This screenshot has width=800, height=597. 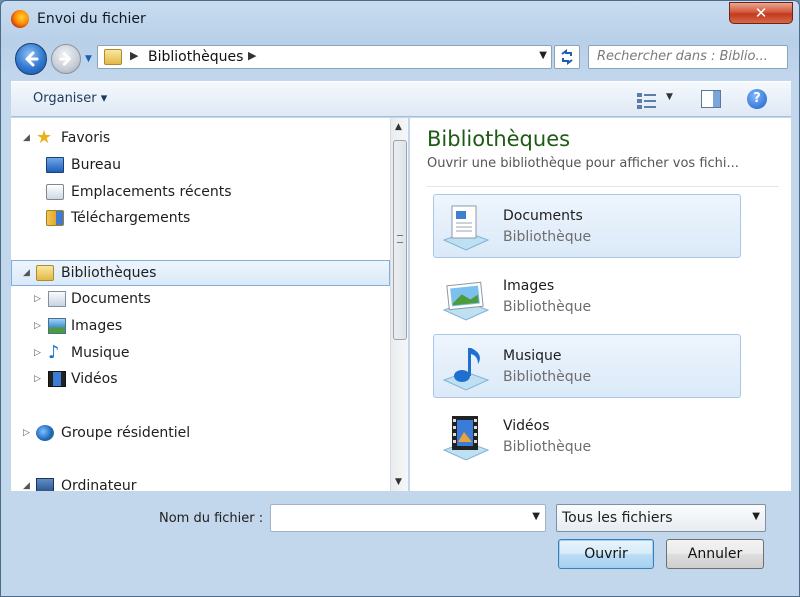 What do you see at coordinates (200, 300) in the screenshot?
I see `nav-item-documents: ▷ Documents` at bounding box center [200, 300].